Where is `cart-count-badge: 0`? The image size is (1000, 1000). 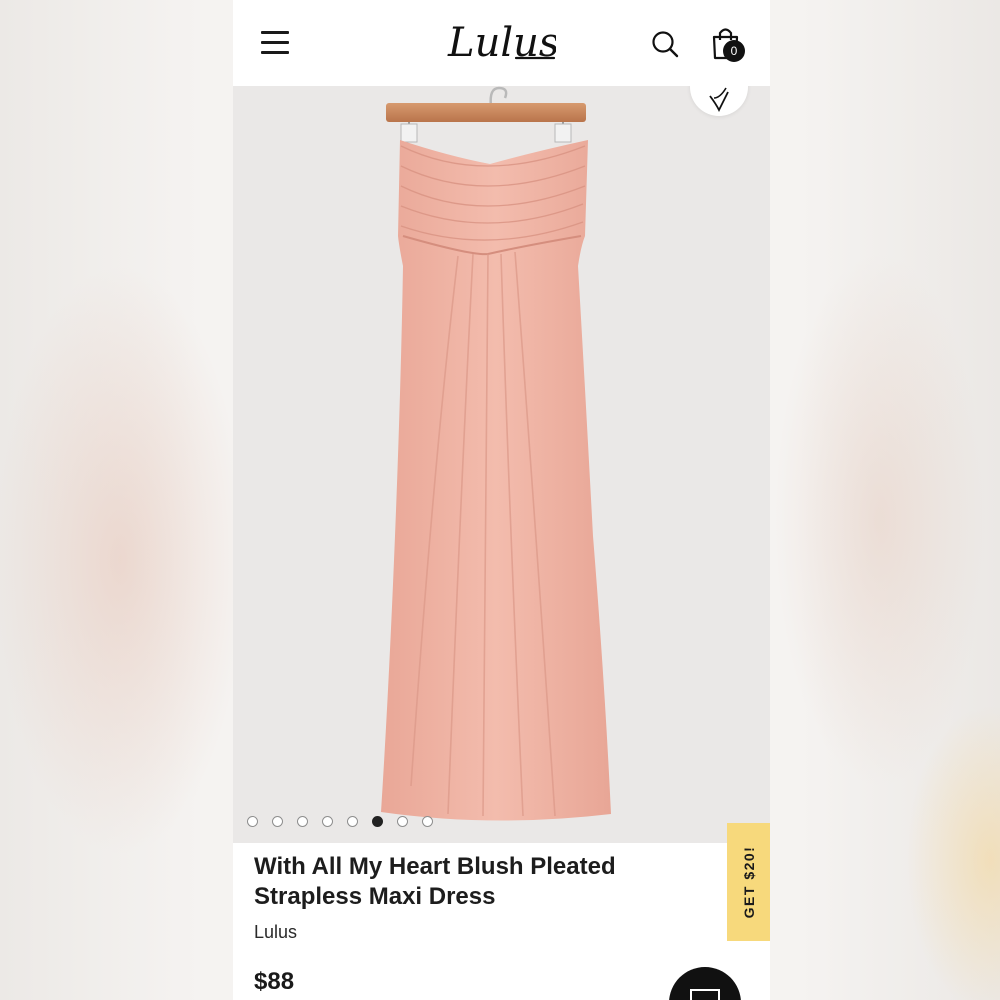 cart-count-badge: 0 is located at coordinates (734, 51).